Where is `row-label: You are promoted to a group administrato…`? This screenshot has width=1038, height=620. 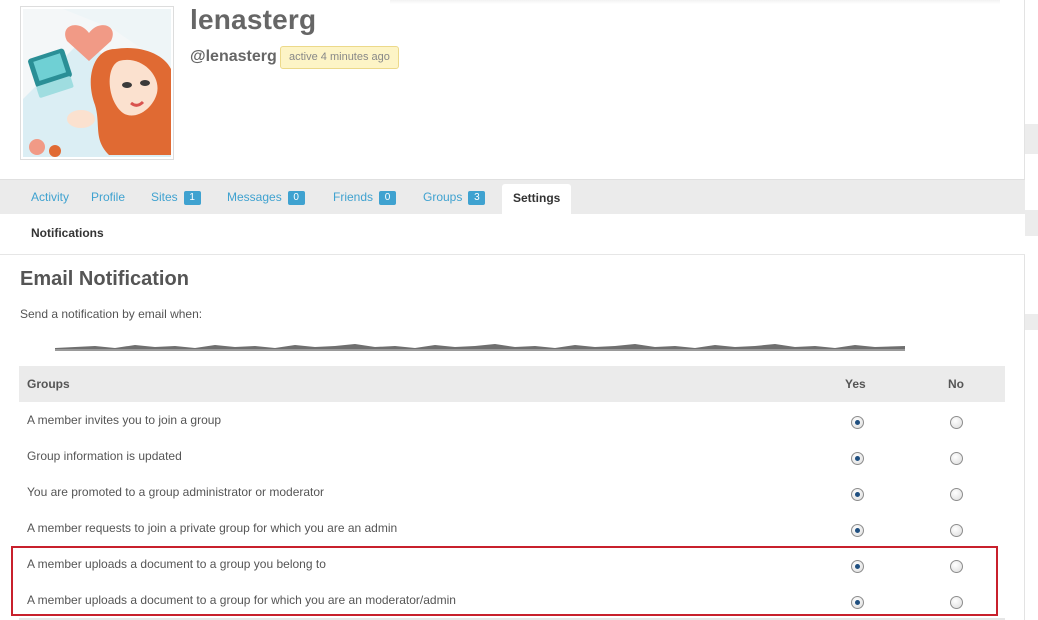 row-label: You are promoted to a group administrato… is located at coordinates (176, 492).